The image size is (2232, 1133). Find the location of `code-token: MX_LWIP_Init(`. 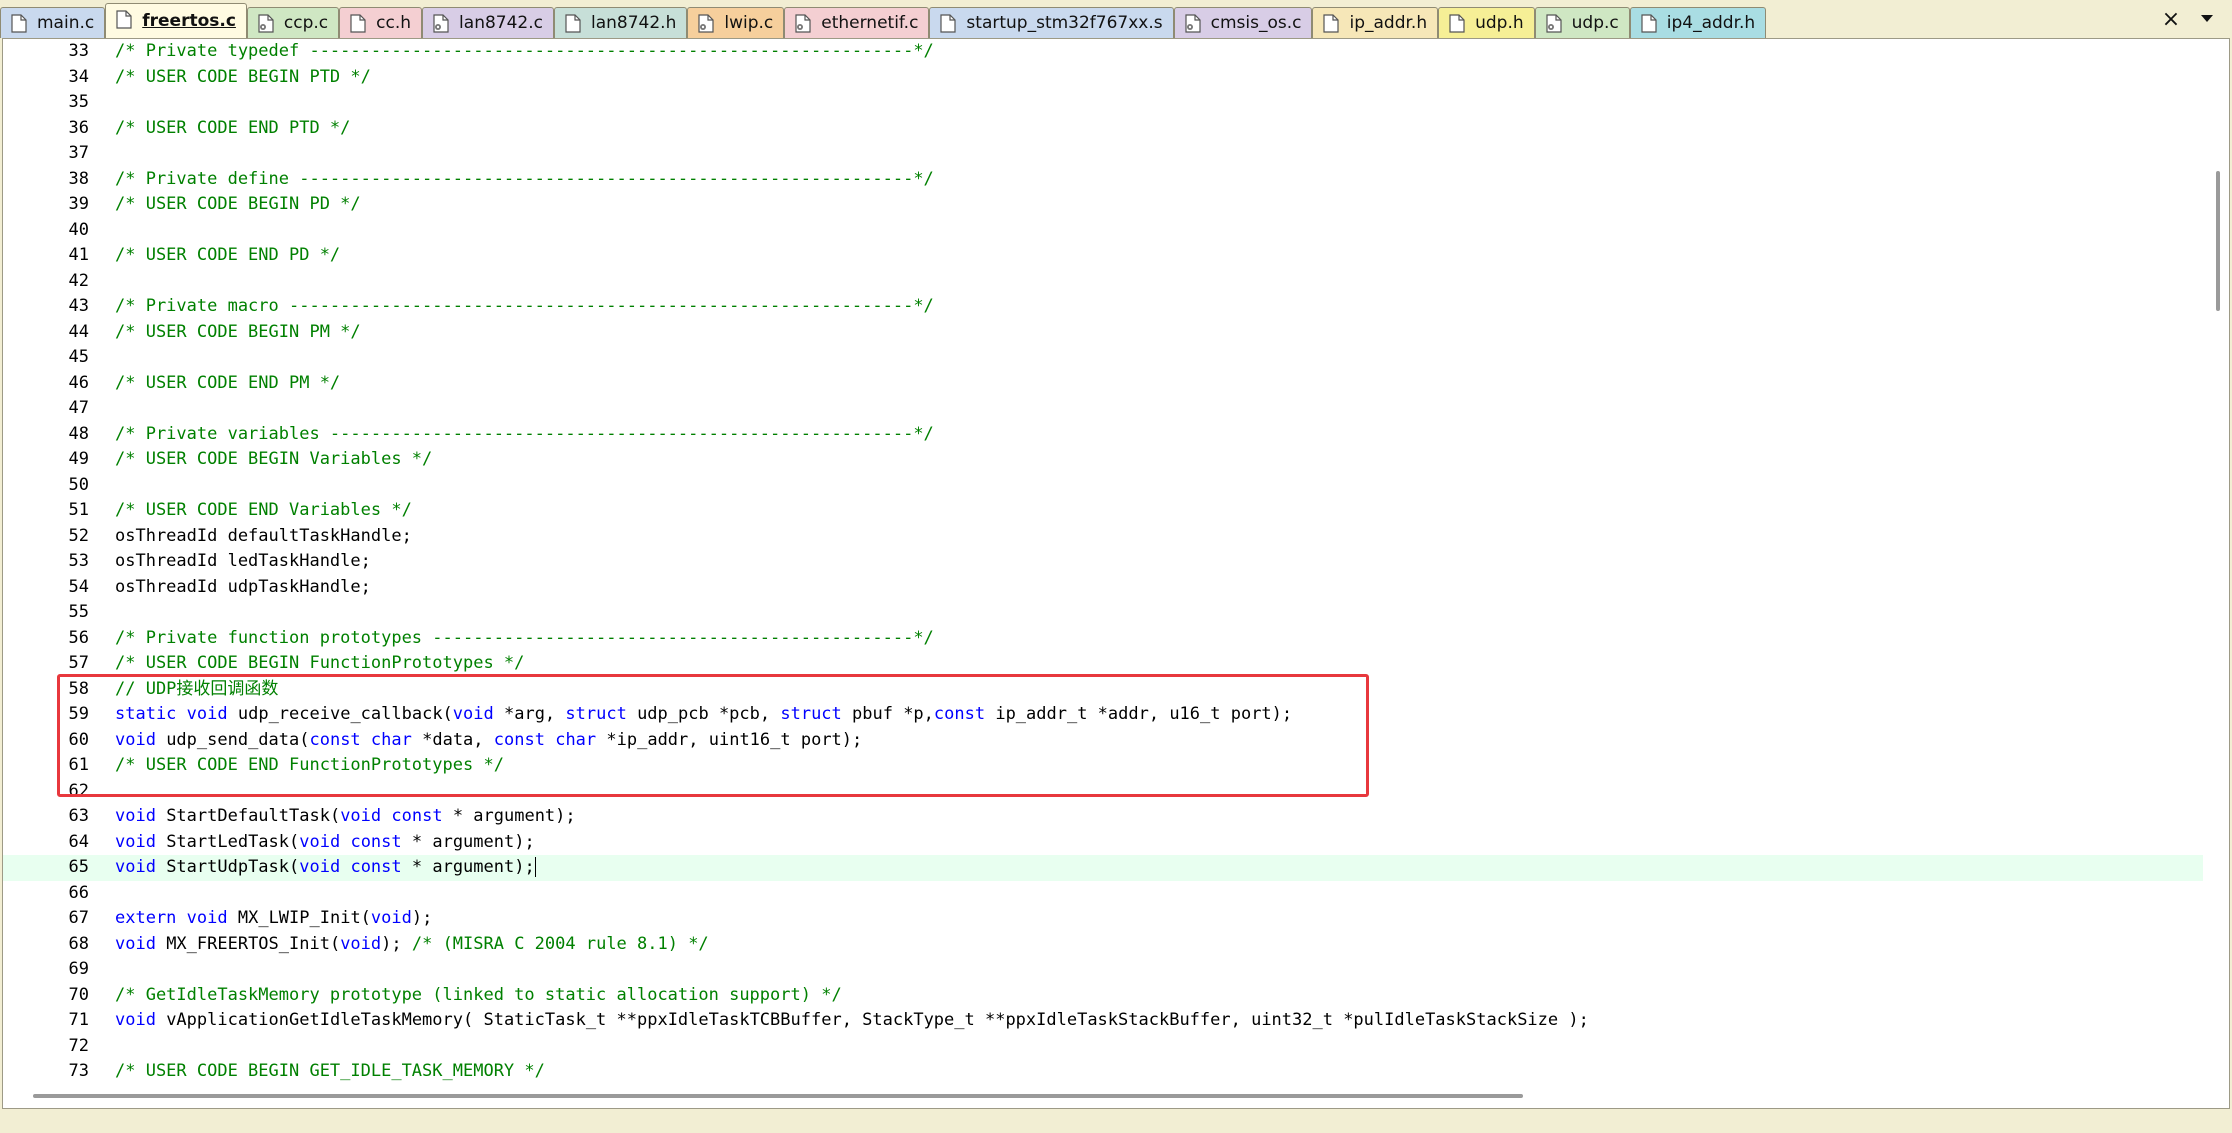

code-token: MX_LWIP_Init( is located at coordinates (299, 918).